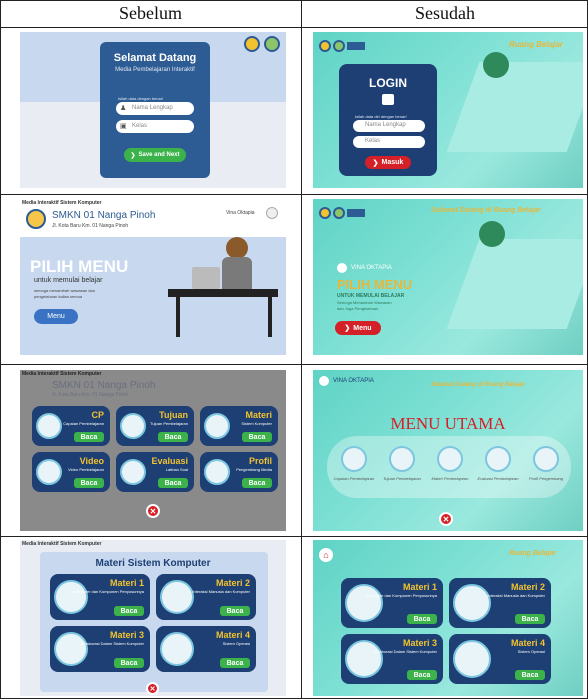 This screenshot has width=588, height=699. What do you see at coordinates (173, 415) in the screenshot?
I see `card-title: Tujuan` at bounding box center [173, 415].